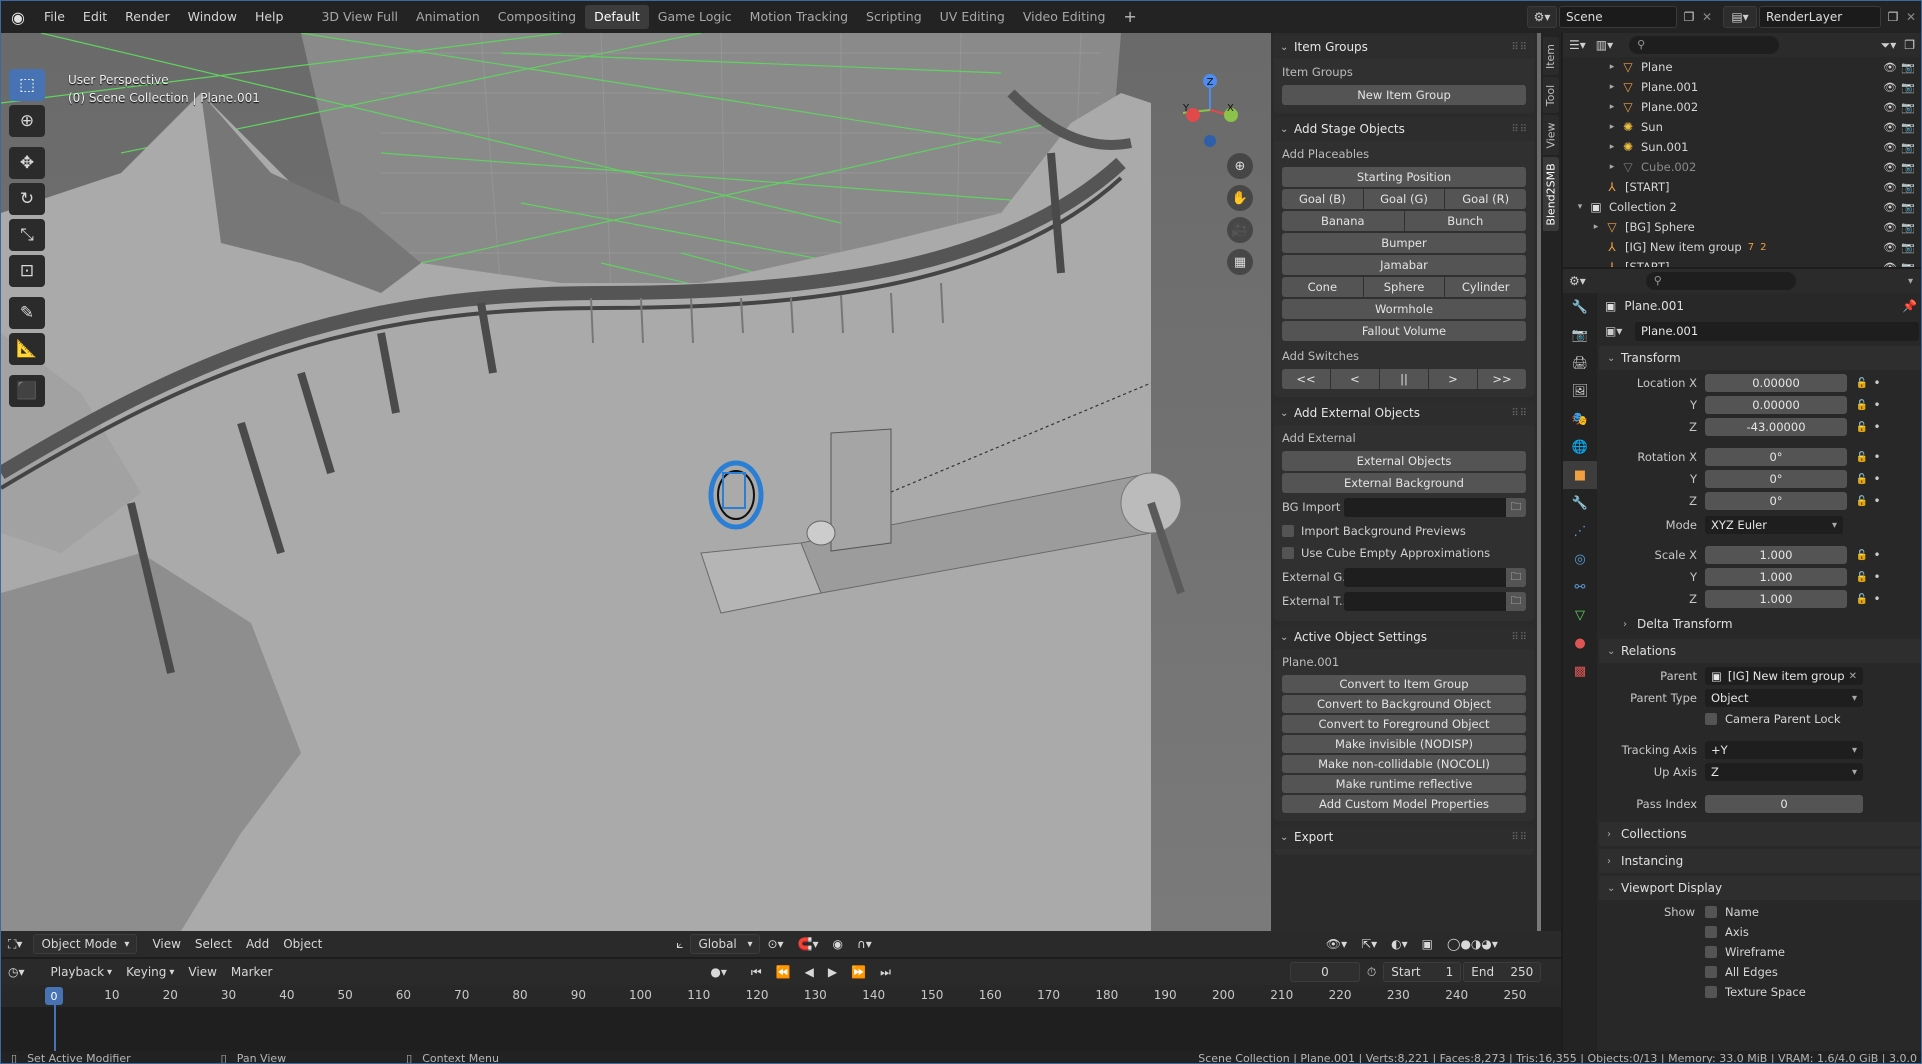 Image resolution: width=1922 pixels, height=1064 pixels. I want to click on checkbox-box, so click(1288, 531).